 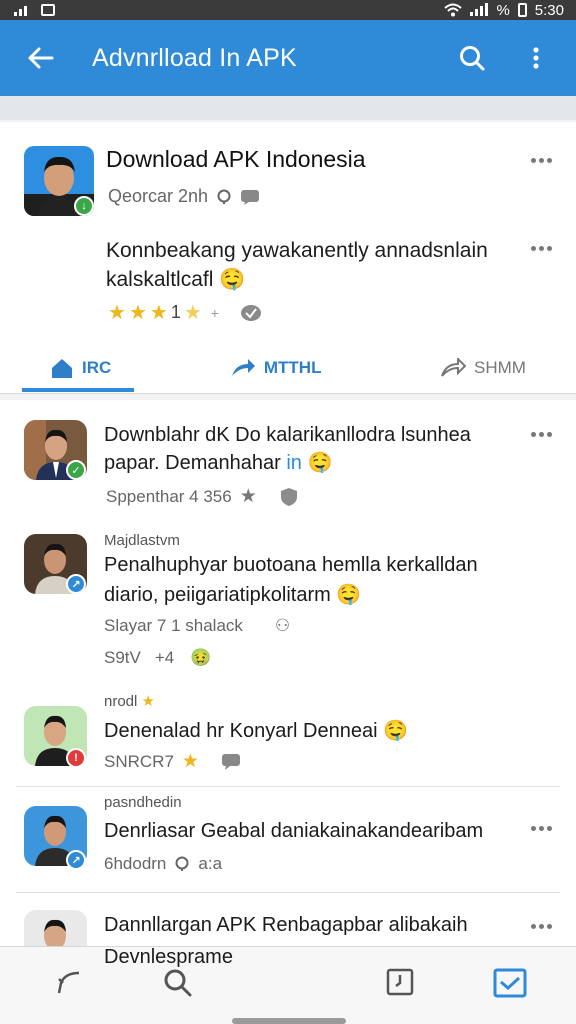 I want to click on rating-number: 1, so click(x=175, y=312).